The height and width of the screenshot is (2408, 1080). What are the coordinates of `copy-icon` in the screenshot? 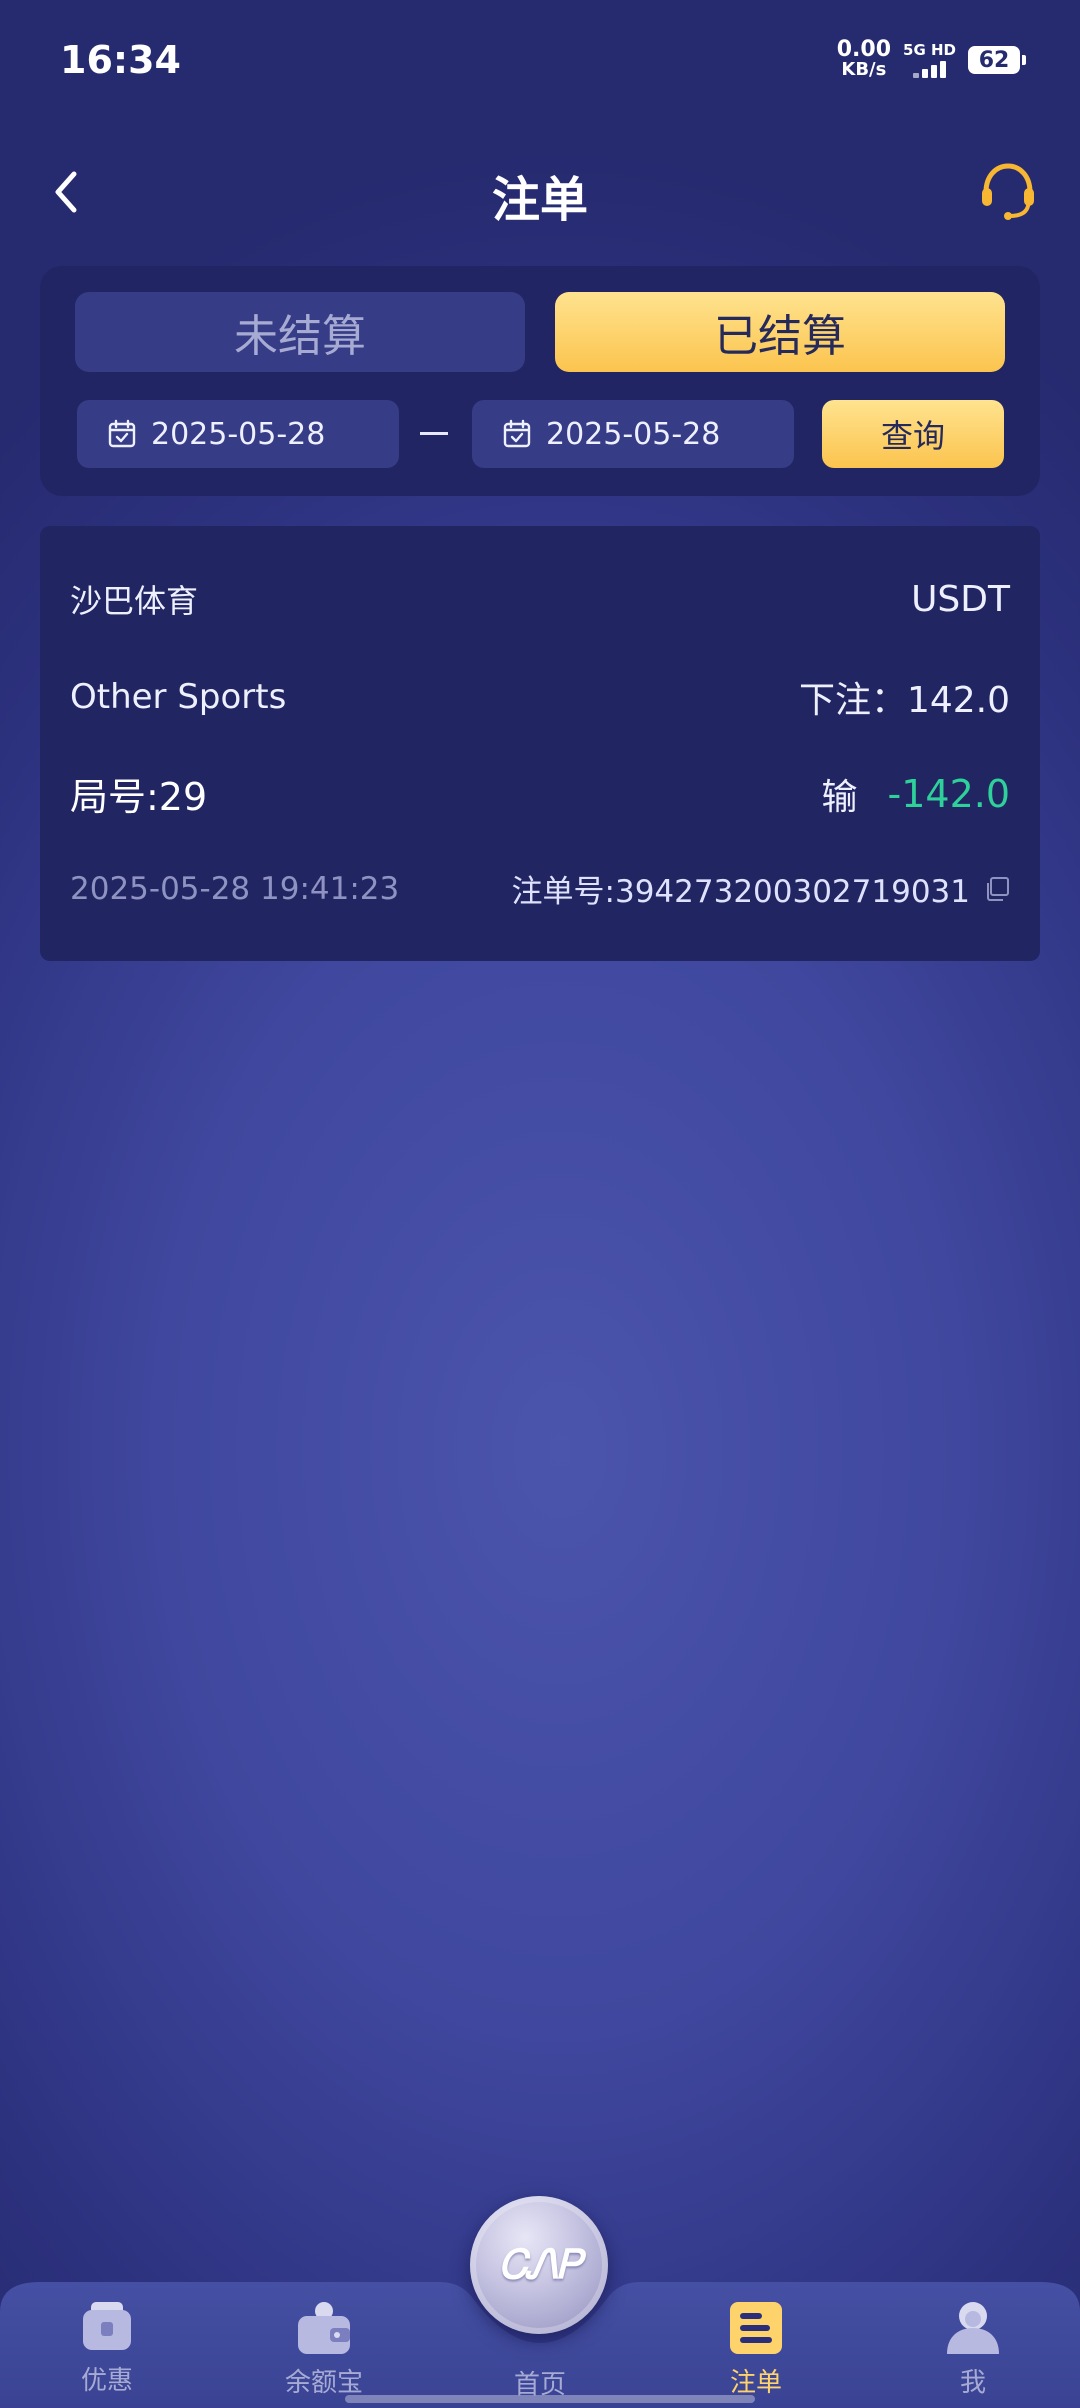 It's located at (997, 889).